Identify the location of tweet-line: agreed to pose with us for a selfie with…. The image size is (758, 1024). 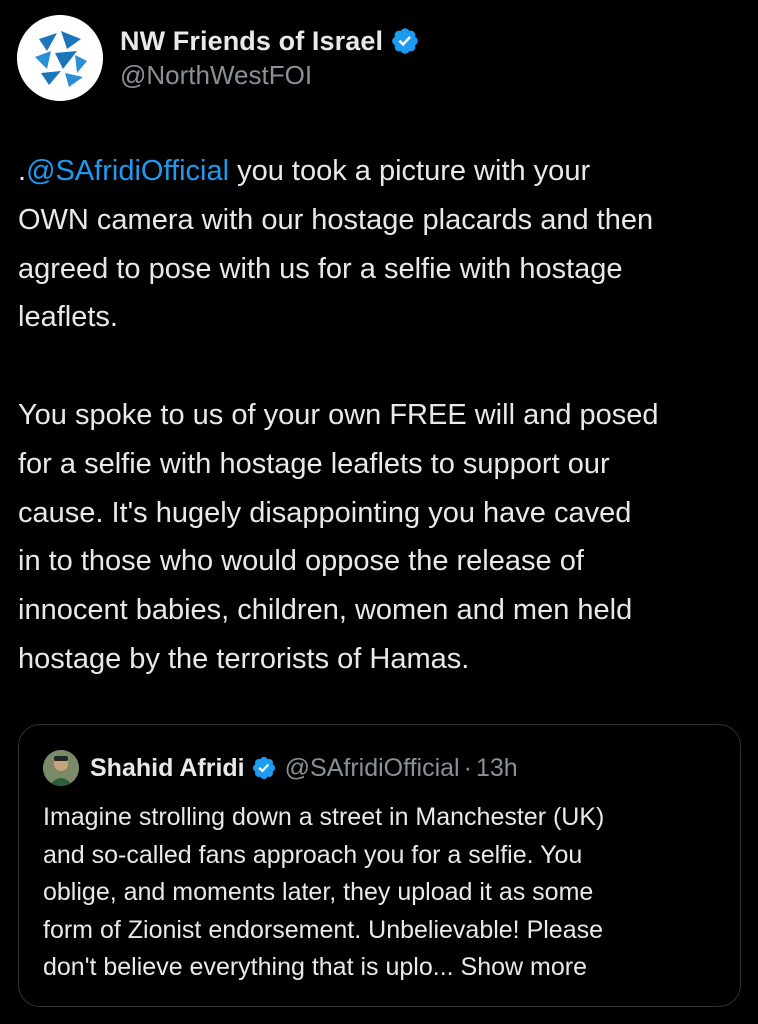
(320, 268).